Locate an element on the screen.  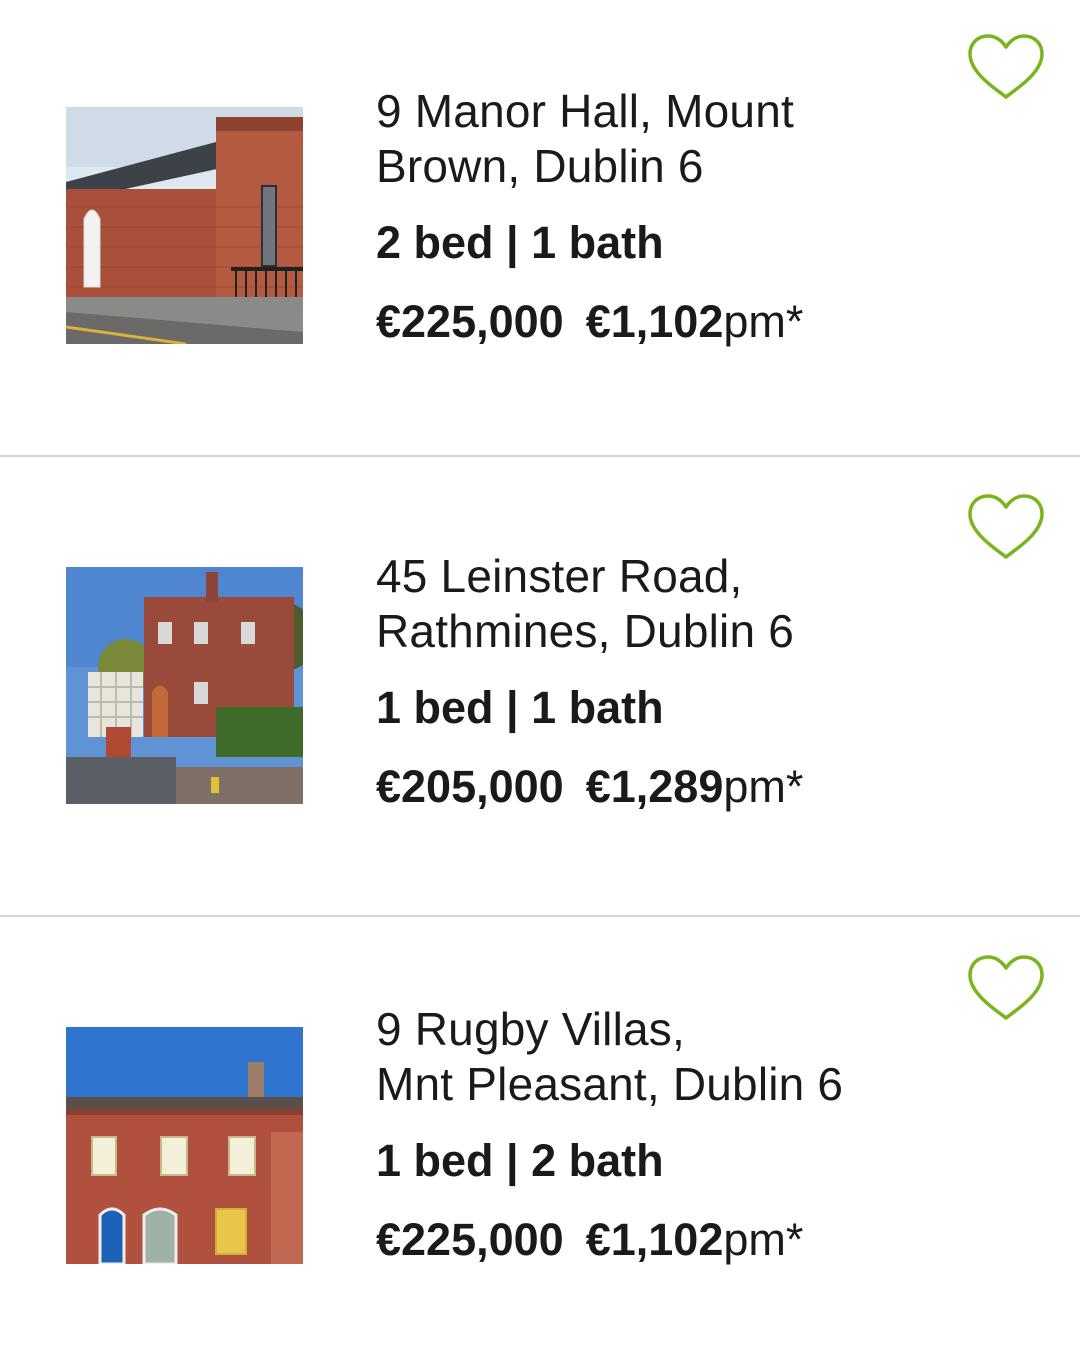
address-line-1: 9 Rugby Villas, is located at coordinates (530, 1029).